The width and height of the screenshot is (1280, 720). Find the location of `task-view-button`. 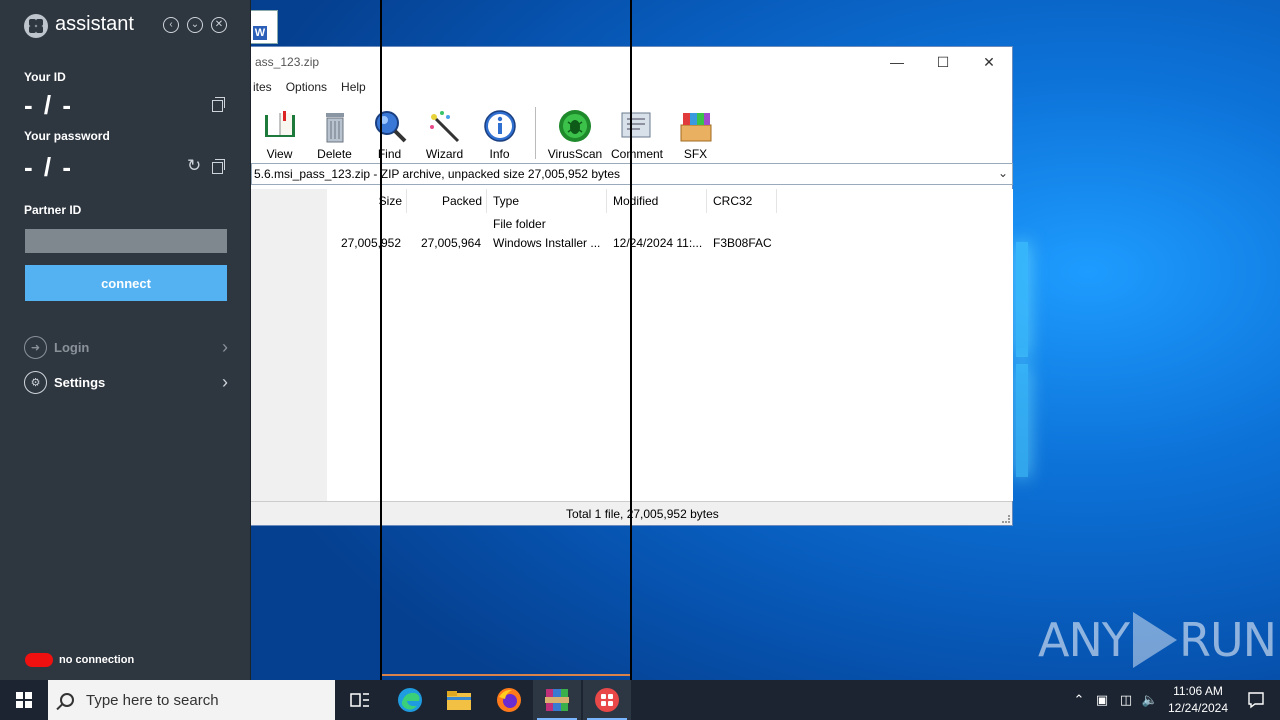

task-view-button is located at coordinates (360, 700).